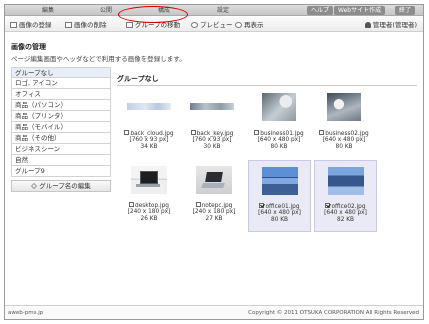 This screenshot has height=324, width=429. I want to click on image-tile-selected: office01.jpg [640 x 480 px] 80 KB, so click(279, 196).